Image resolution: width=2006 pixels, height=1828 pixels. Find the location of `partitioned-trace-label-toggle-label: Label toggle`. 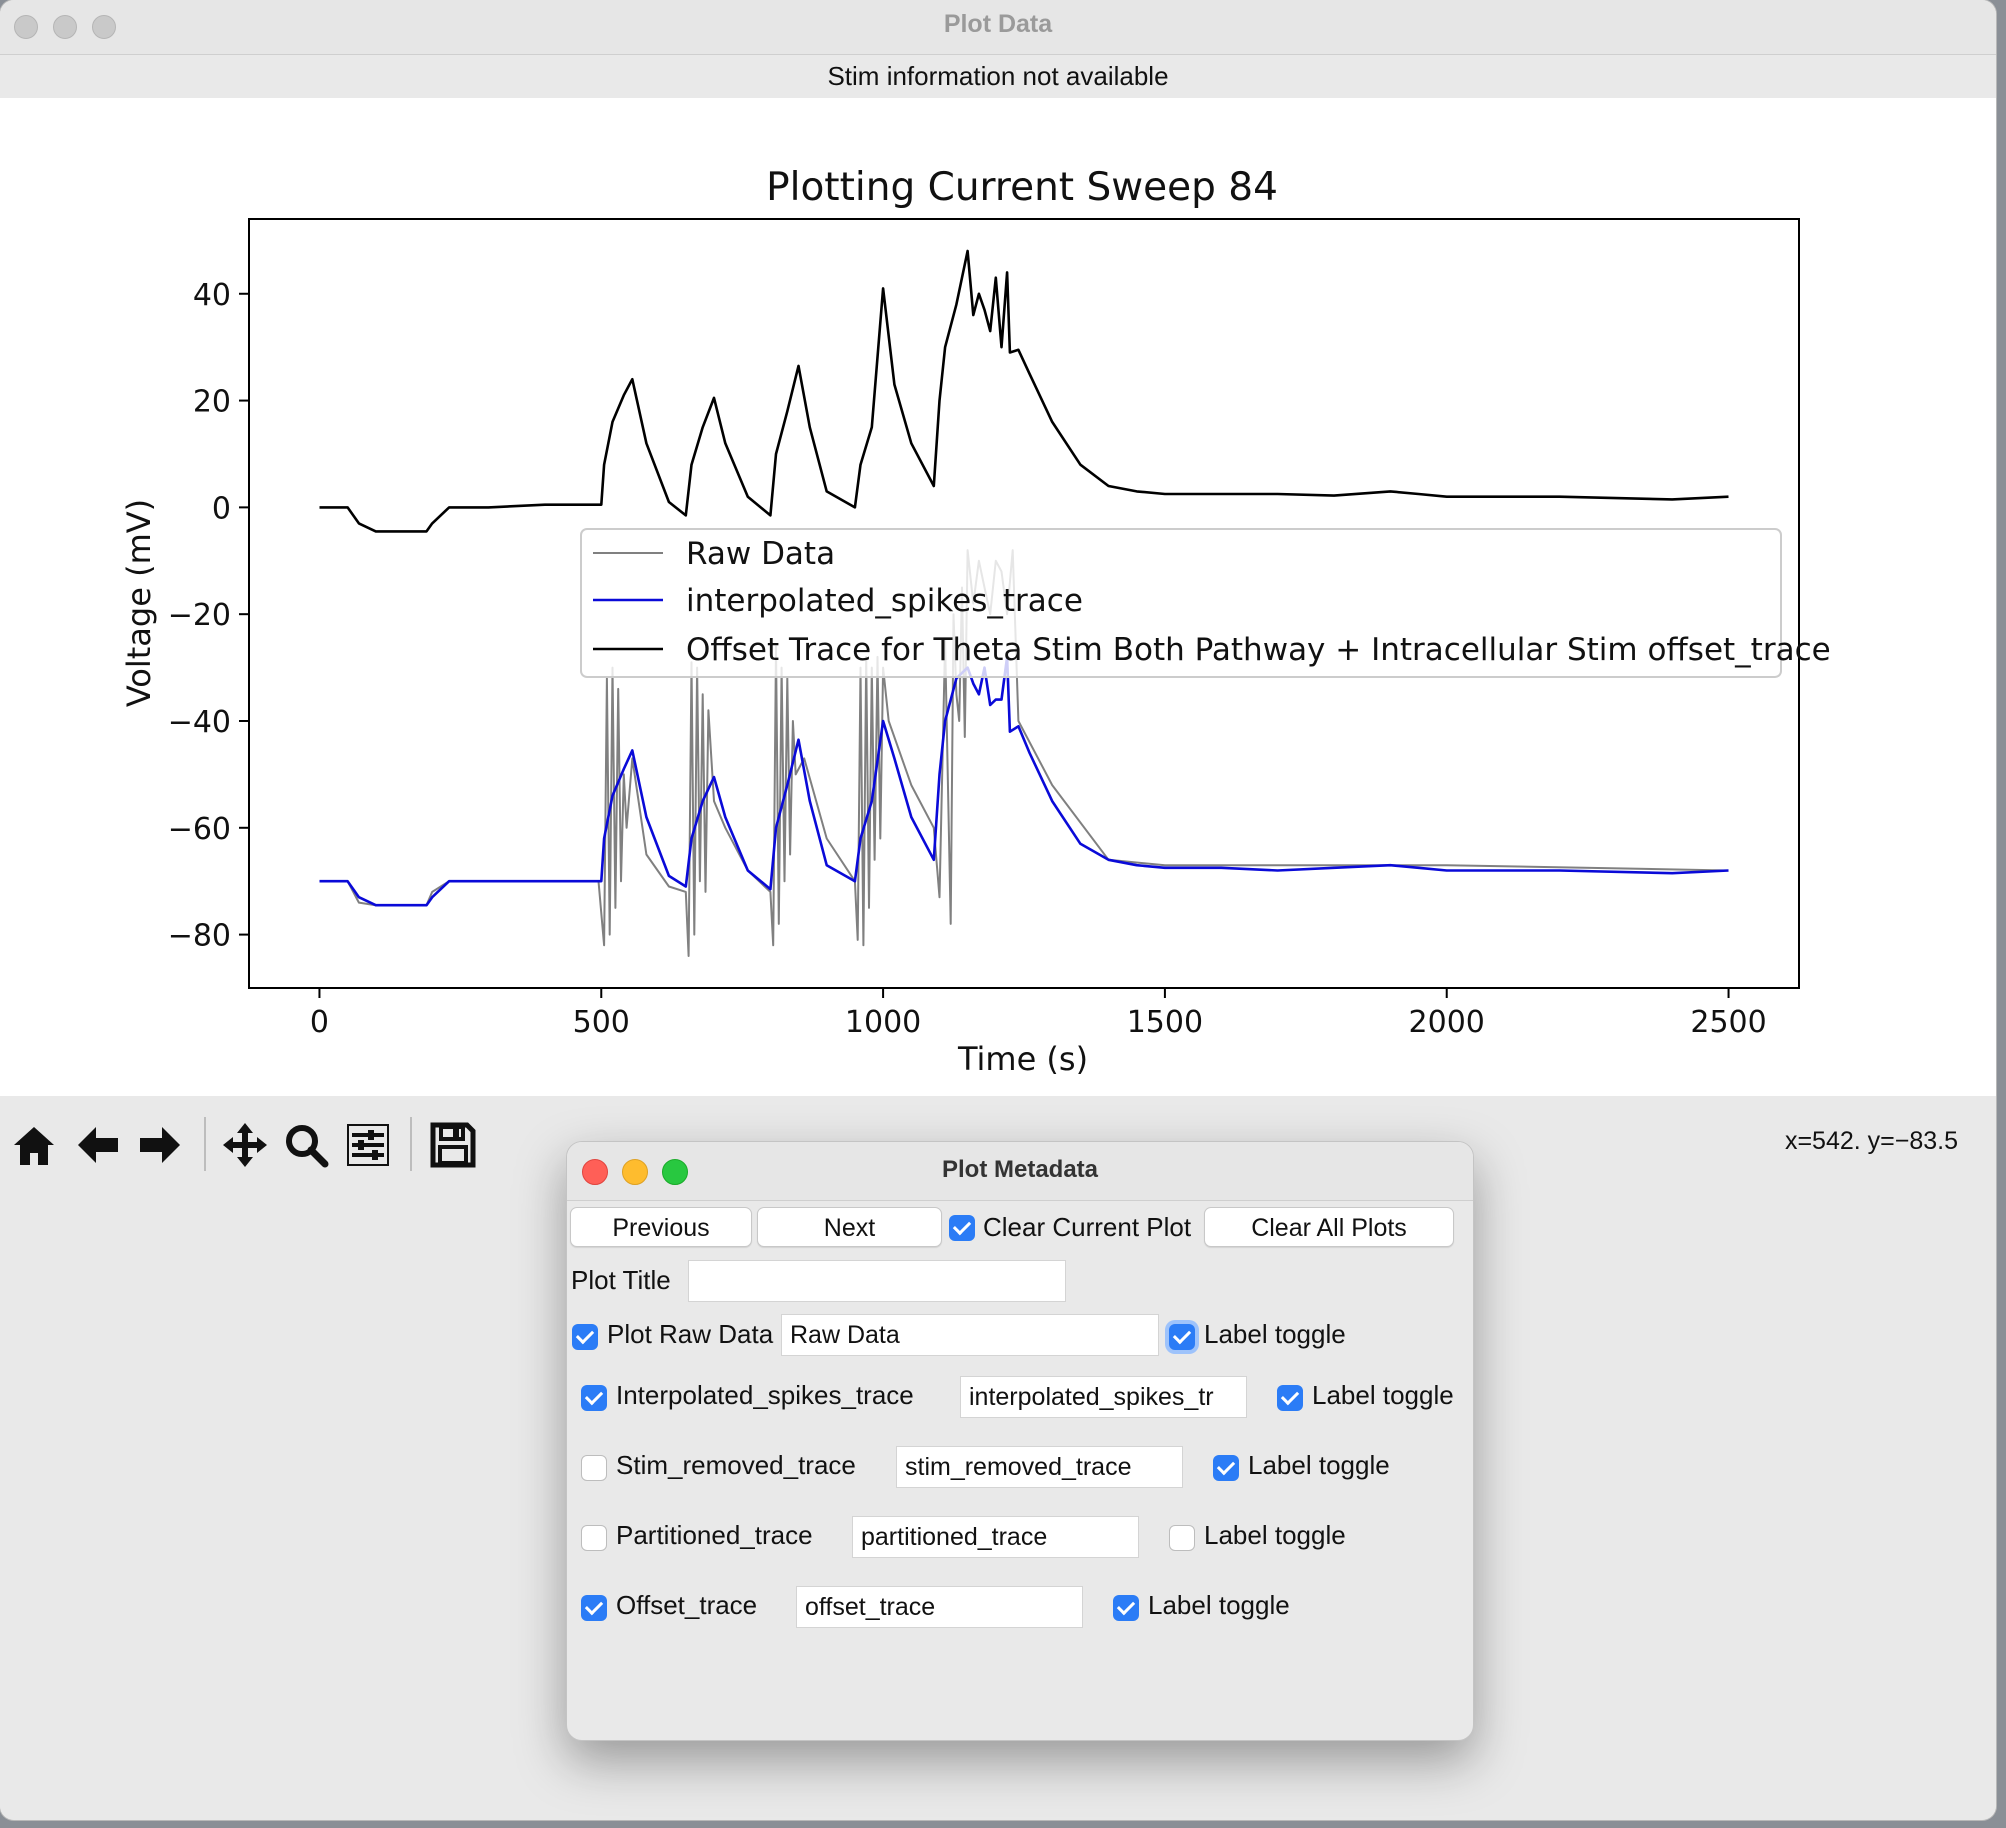

partitioned-trace-label-toggle-label: Label toggle is located at coordinates (1275, 1535).